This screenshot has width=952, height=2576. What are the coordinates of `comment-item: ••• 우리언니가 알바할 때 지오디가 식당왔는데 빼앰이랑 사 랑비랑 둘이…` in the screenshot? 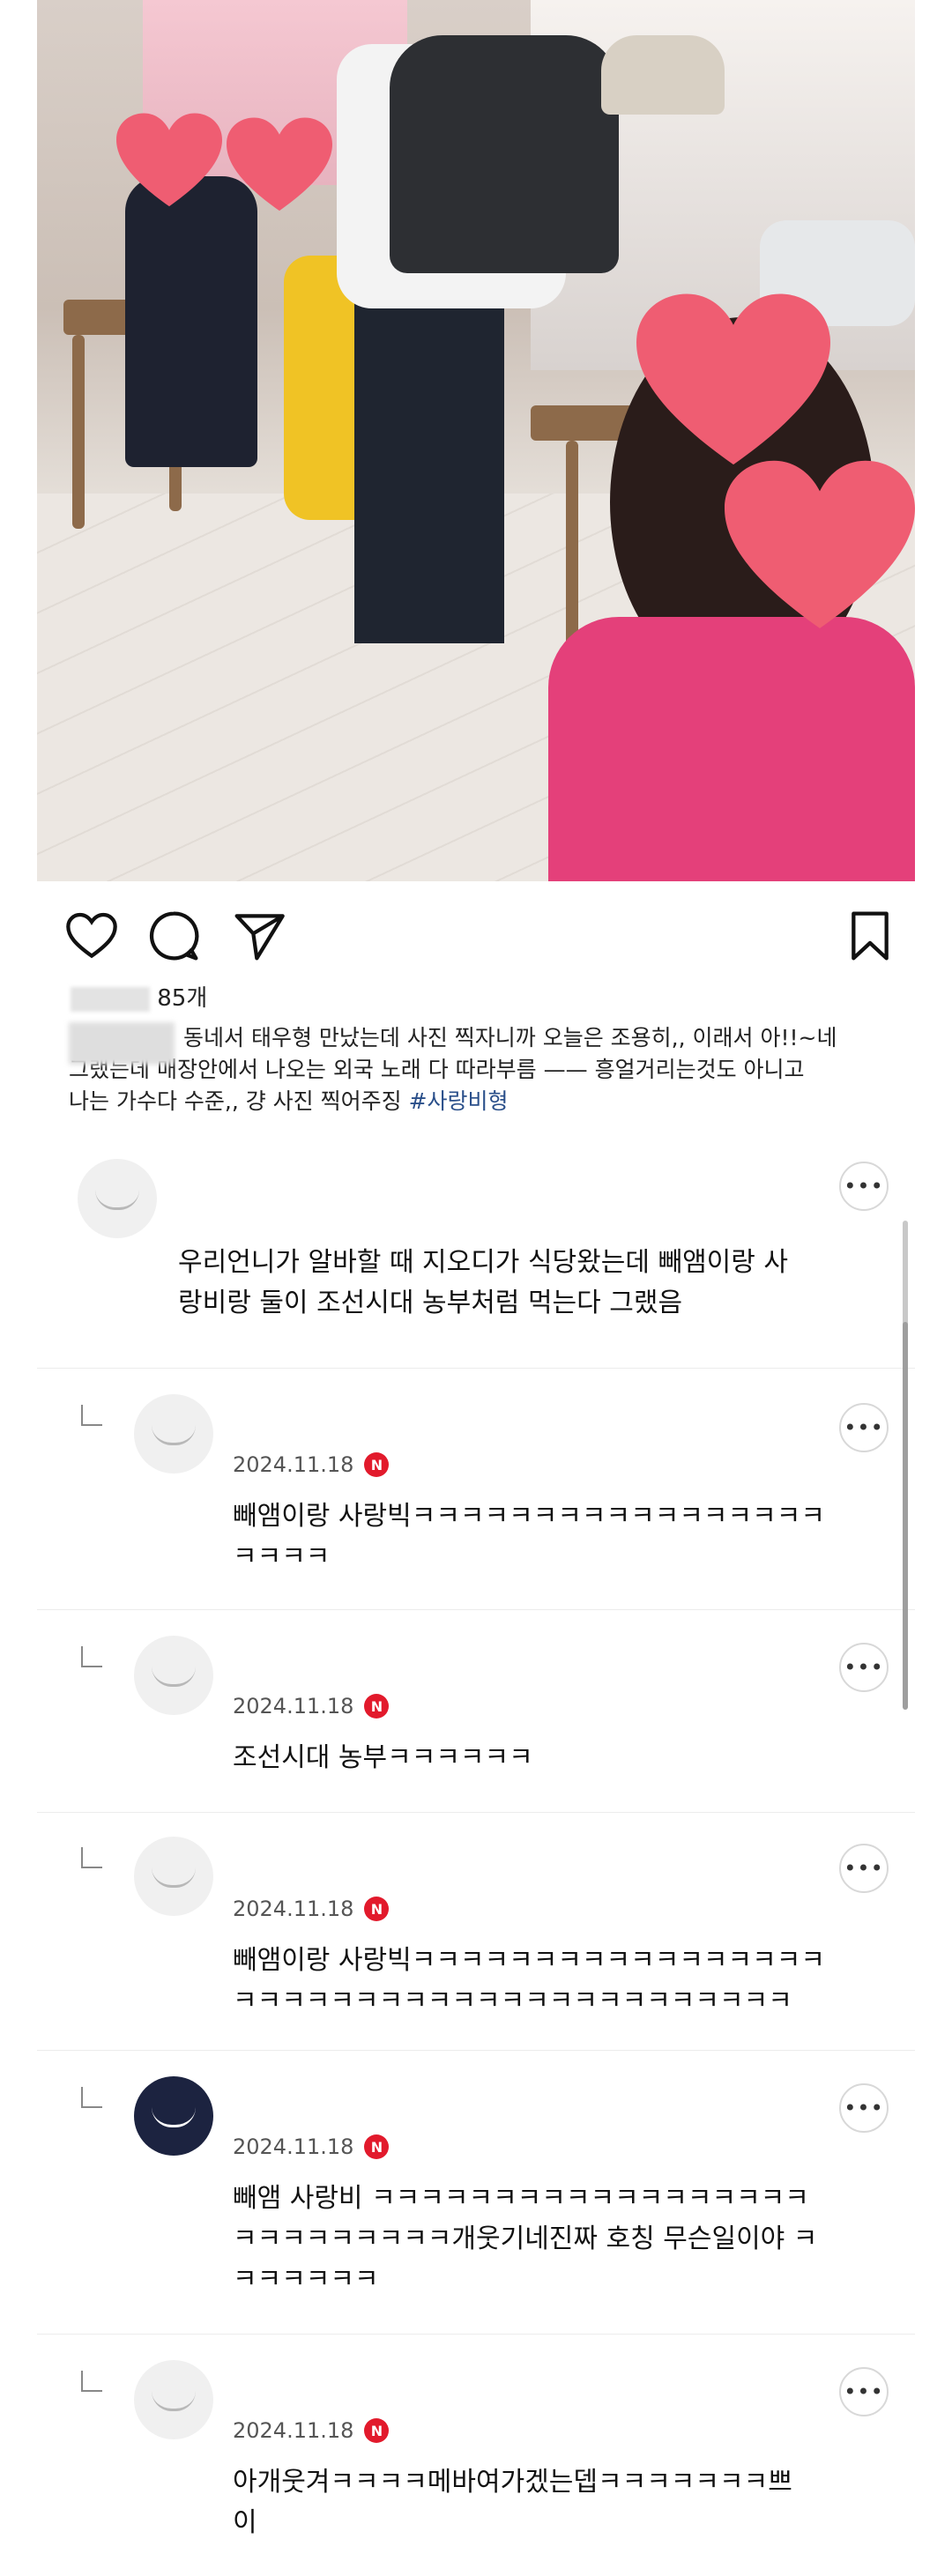 It's located at (476, 1253).